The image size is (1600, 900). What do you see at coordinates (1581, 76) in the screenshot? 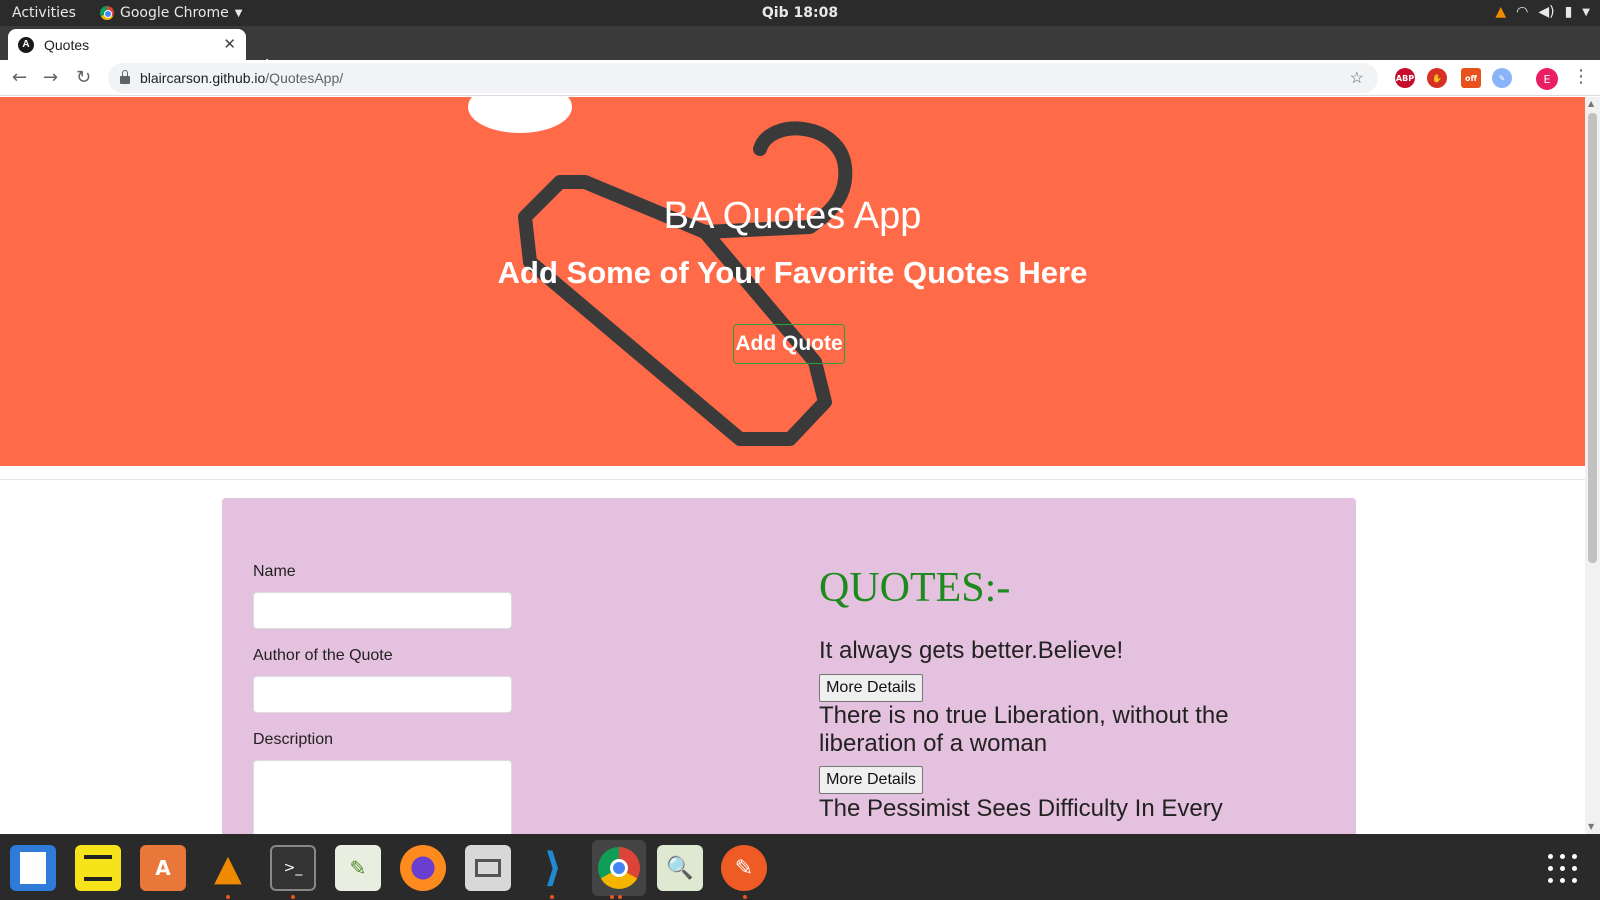
I see `more-menu-icon: ⋮` at bounding box center [1581, 76].